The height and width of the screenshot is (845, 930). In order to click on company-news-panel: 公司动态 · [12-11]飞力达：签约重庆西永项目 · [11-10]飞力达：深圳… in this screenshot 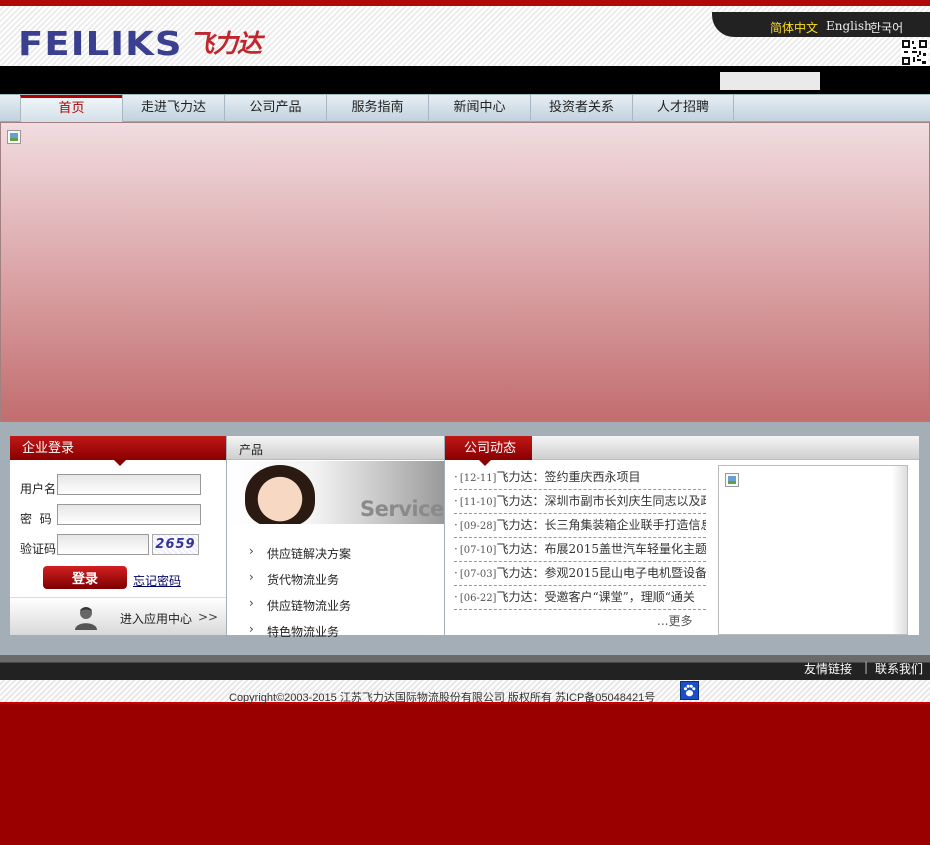, I will do `click(682, 535)`.